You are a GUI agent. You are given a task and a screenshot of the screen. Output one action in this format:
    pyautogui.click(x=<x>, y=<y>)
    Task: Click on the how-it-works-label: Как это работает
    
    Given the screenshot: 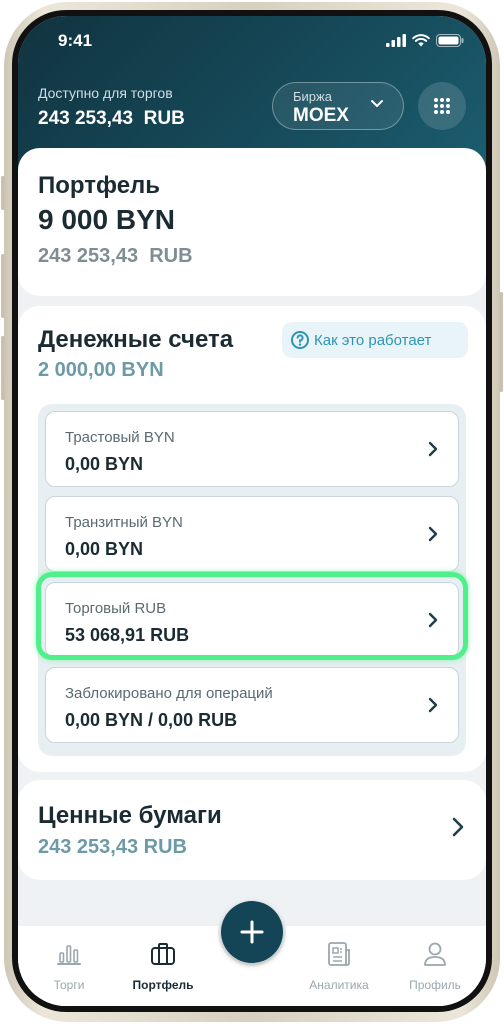 What is the action you would take?
    pyautogui.click(x=373, y=340)
    